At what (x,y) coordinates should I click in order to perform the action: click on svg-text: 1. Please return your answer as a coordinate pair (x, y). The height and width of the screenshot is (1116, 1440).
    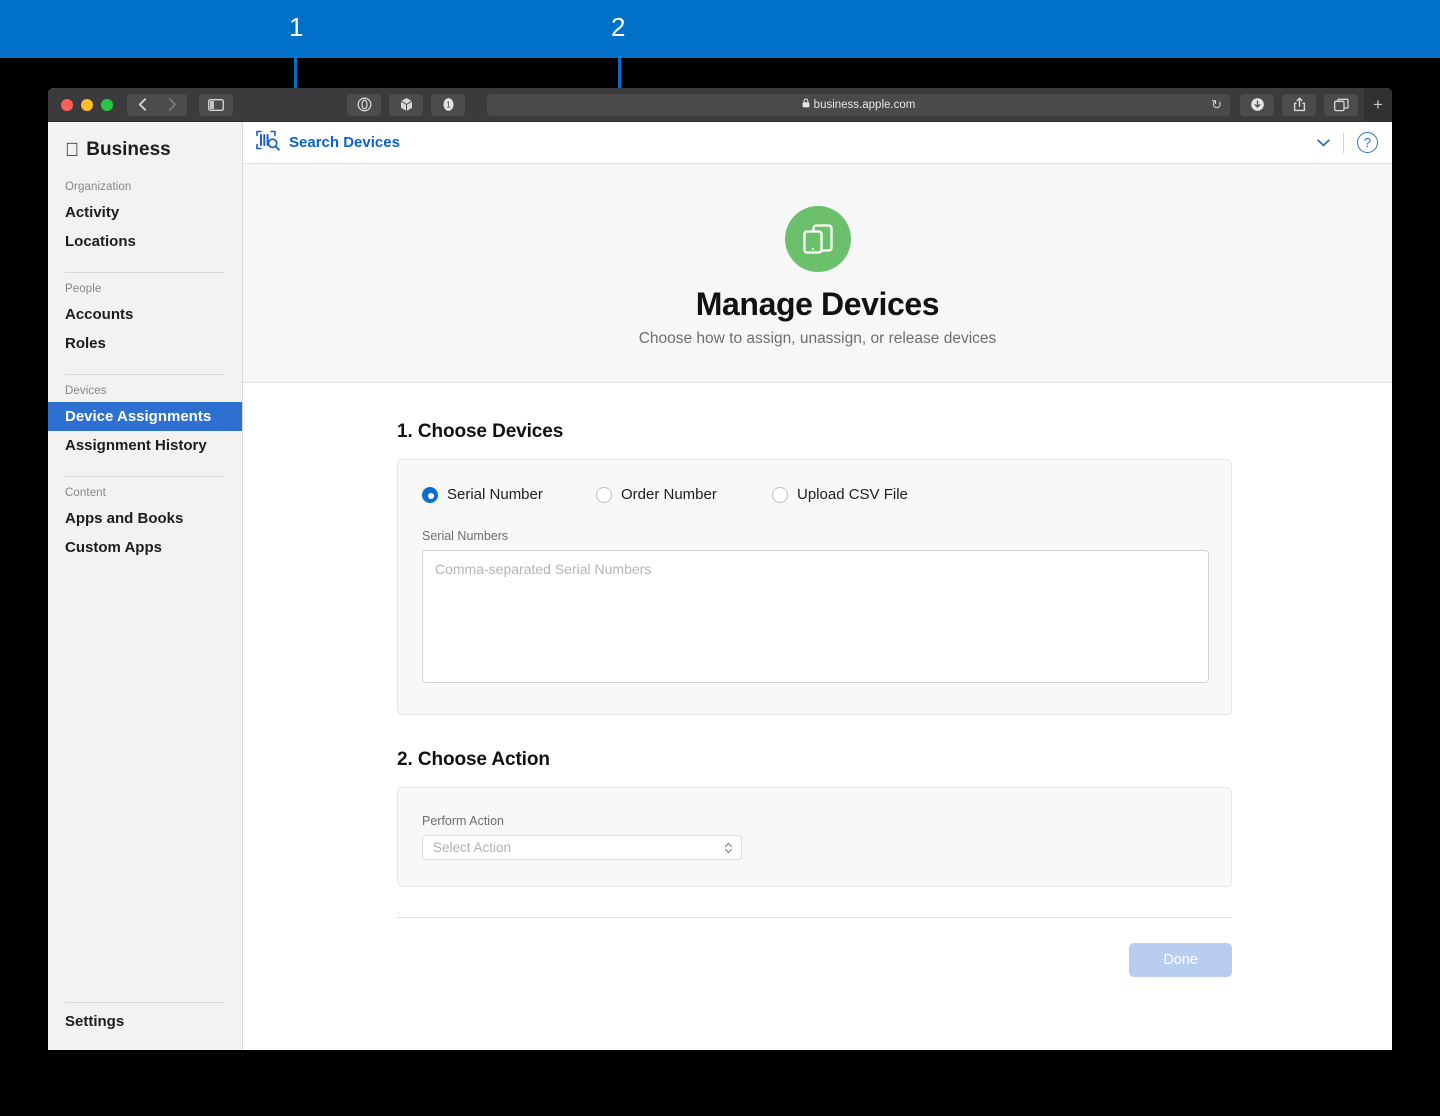
    Looking at the image, I should click on (448, 105).